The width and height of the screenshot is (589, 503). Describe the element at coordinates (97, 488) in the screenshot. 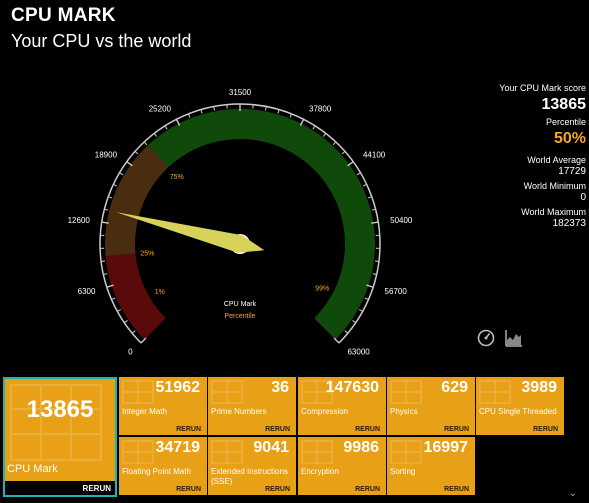

I see `cpu-mark-rerun-button: RERUN` at that location.